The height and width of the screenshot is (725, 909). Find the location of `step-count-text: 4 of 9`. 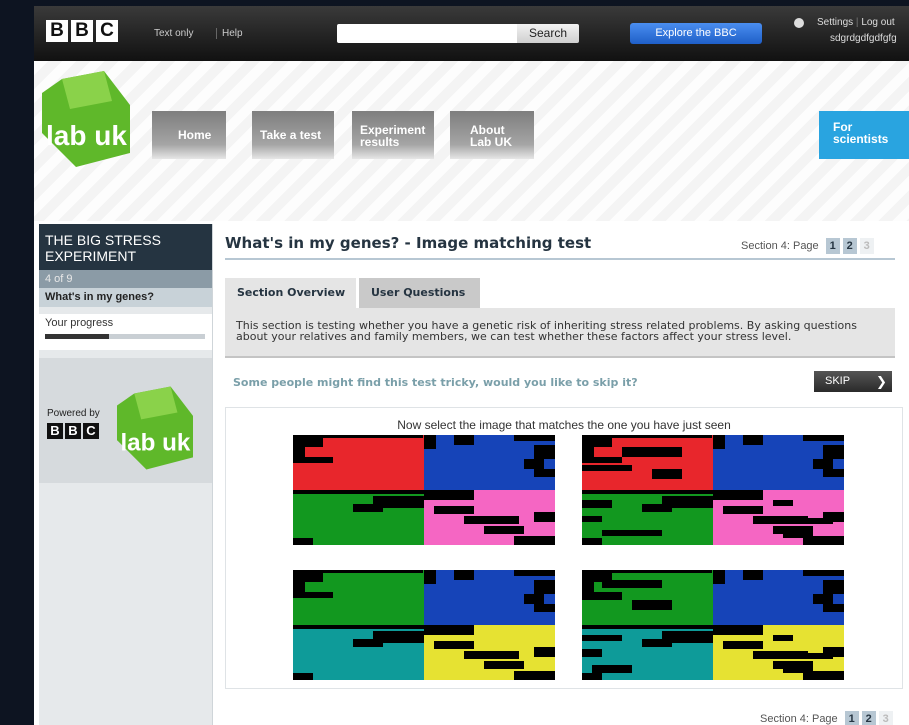

step-count-text: 4 of 9 is located at coordinates (59, 279).